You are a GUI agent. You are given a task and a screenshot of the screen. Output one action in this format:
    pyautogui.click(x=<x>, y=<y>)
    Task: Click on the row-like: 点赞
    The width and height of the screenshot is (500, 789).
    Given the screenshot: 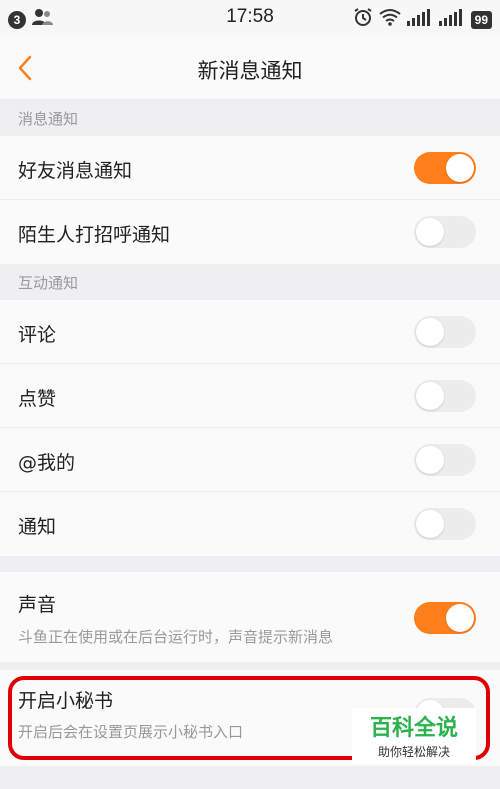 What is the action you would take?
    pyautogui.click(x=250, y=396)
    